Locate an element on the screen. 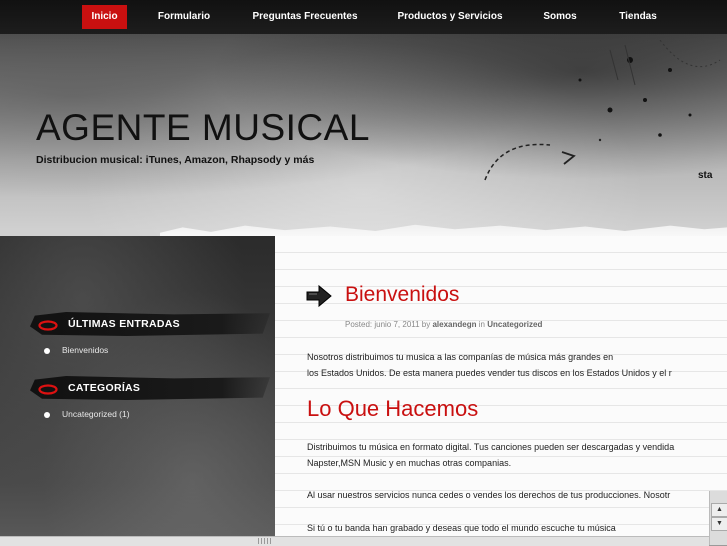 This screenshot has width=727, height=546. post-author: alexandegn is located at coordinates (454, 324).